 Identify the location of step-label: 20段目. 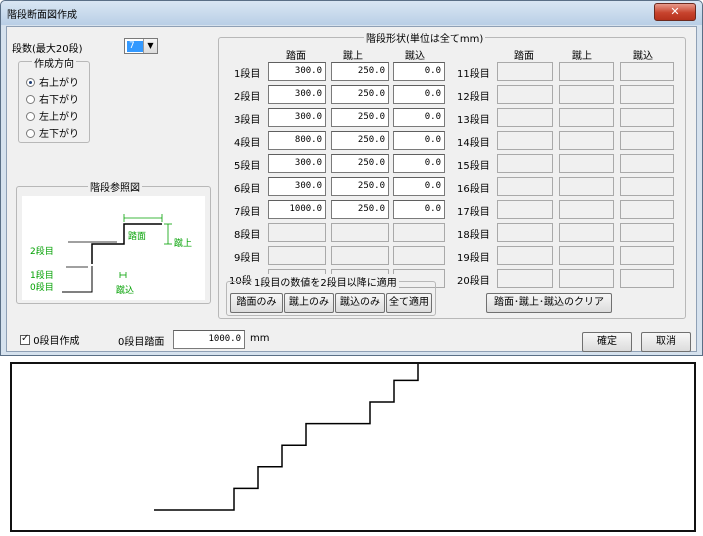
(473, 281).